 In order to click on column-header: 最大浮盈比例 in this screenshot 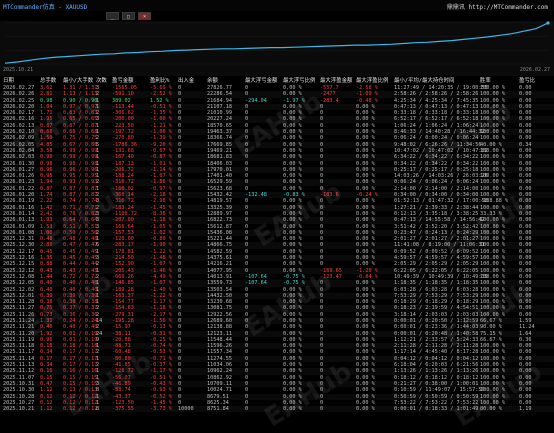, I will do `click(372, 81)`.